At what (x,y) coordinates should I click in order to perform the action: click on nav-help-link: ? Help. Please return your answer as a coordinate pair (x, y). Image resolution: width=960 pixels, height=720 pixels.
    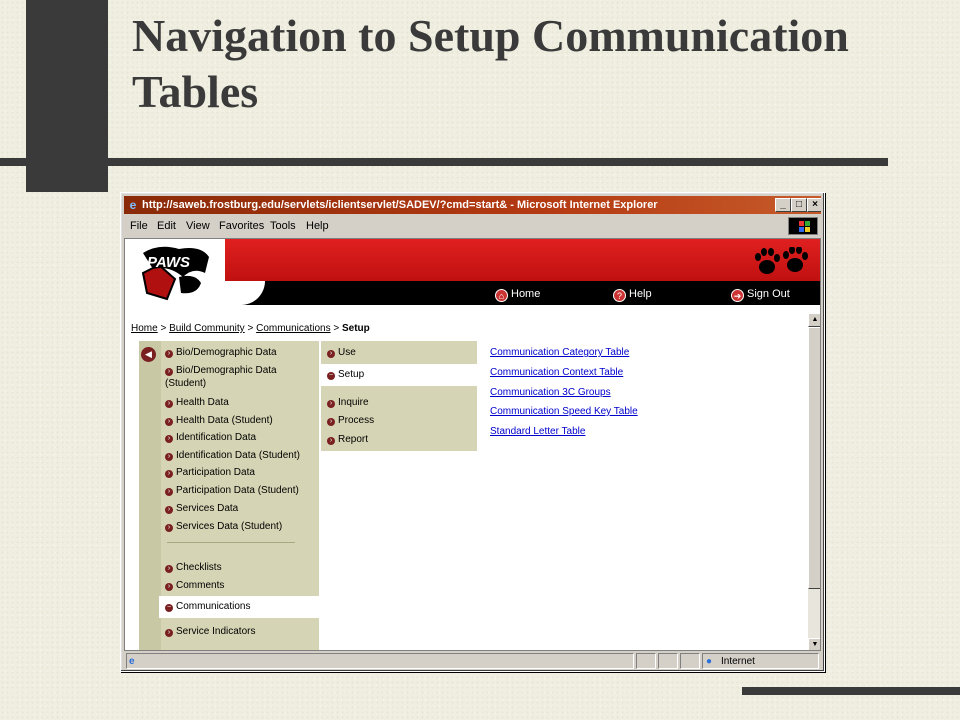
    Looking at the image, I should click on (632, 294).